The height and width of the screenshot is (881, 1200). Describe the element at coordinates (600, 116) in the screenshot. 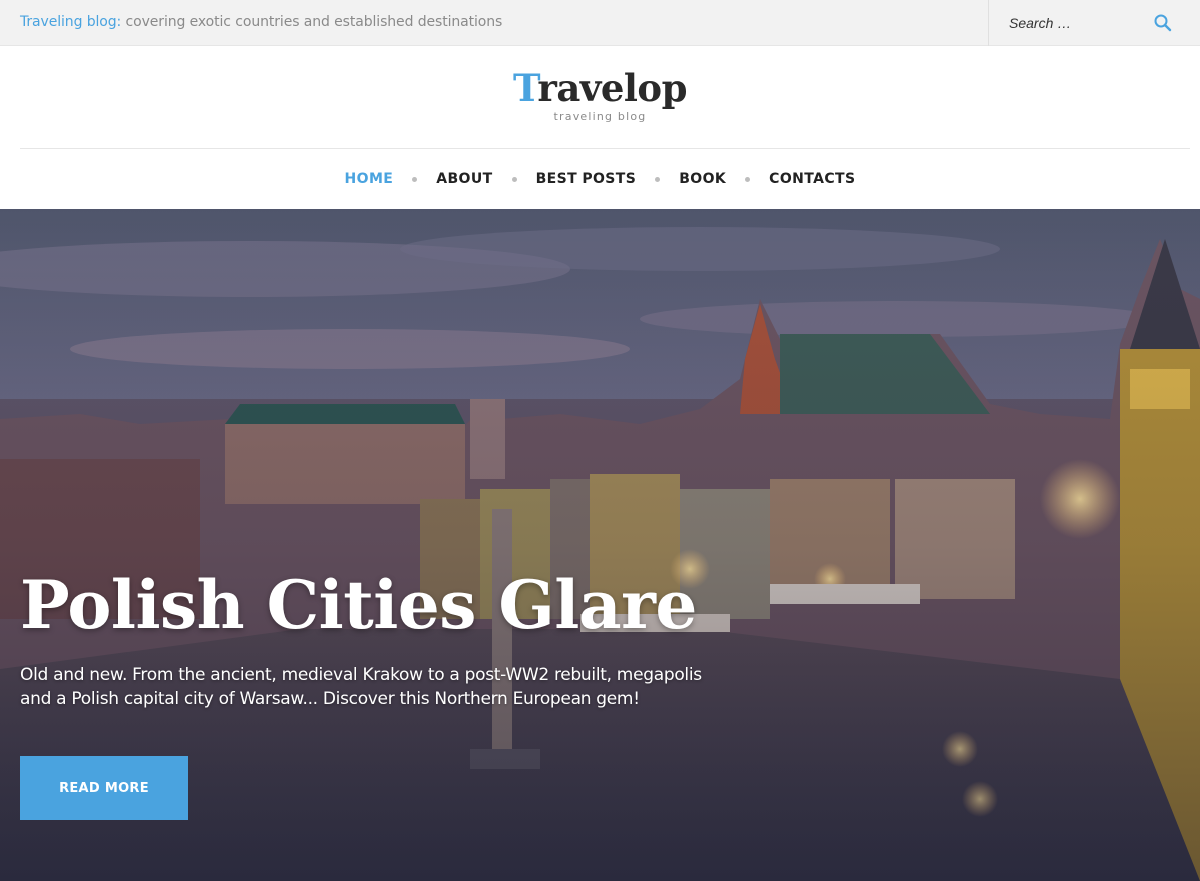

I see `logo-subtitle: traveling blog` at that location.